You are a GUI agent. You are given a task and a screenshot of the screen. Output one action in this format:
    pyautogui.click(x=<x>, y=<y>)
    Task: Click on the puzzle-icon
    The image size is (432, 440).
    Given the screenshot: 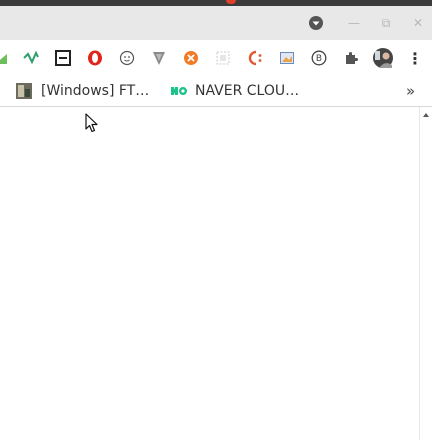 What is the action you would take?
    pyautogui.click(x=351, y=58)
    